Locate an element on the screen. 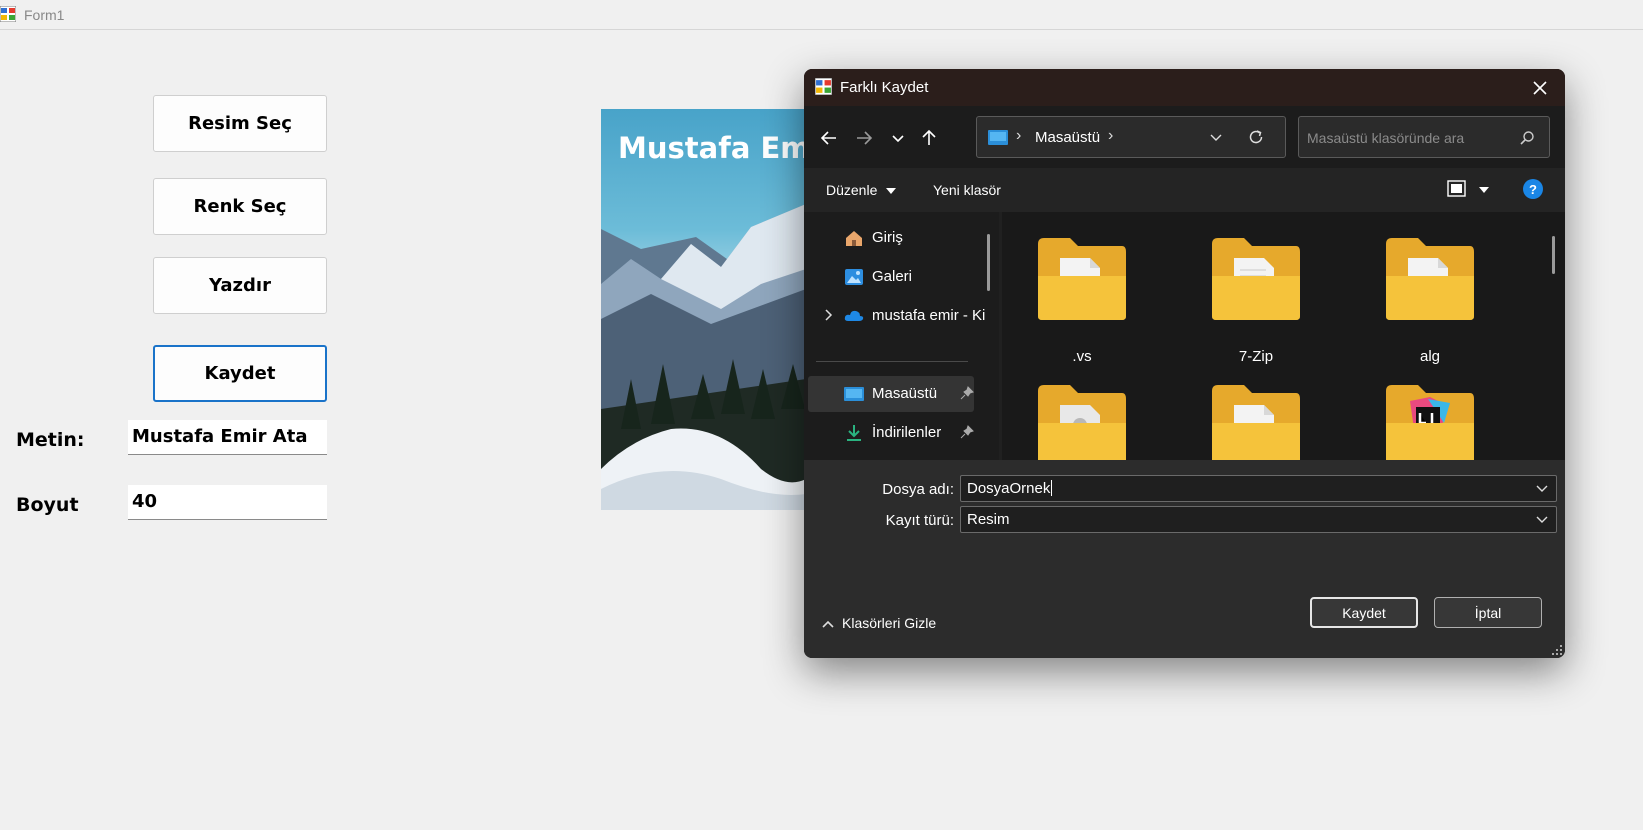 This screenshot has height=830, width=1643. dialog-cancel-button: İptal is located at coordinates (1488, 612).